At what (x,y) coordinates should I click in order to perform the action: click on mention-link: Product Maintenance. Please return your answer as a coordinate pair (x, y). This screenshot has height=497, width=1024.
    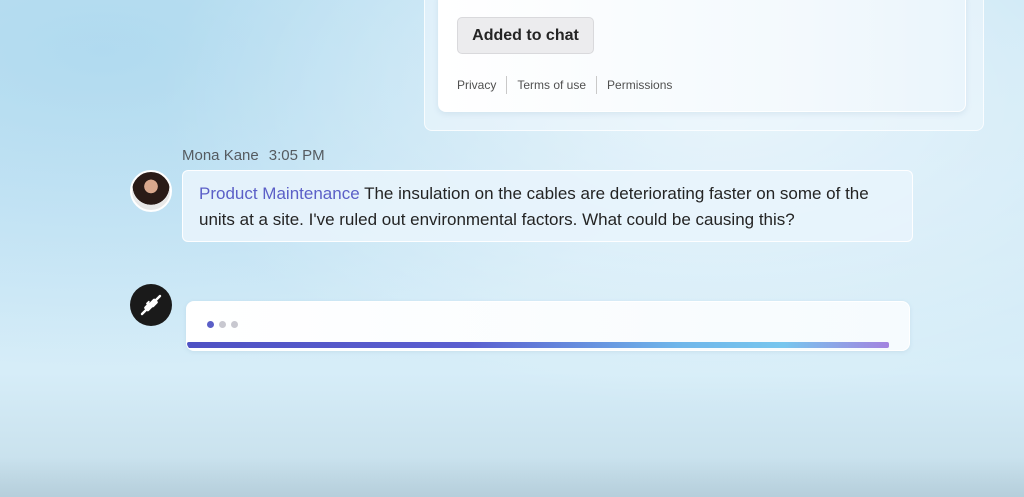
    Looking at the image, I should click on (279, 193).